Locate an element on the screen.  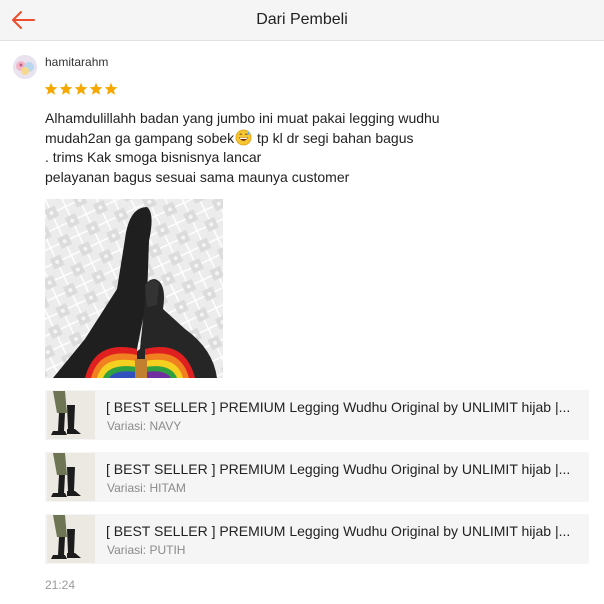
page-title: Dari Pembeli is located at coordinates (302, 19).